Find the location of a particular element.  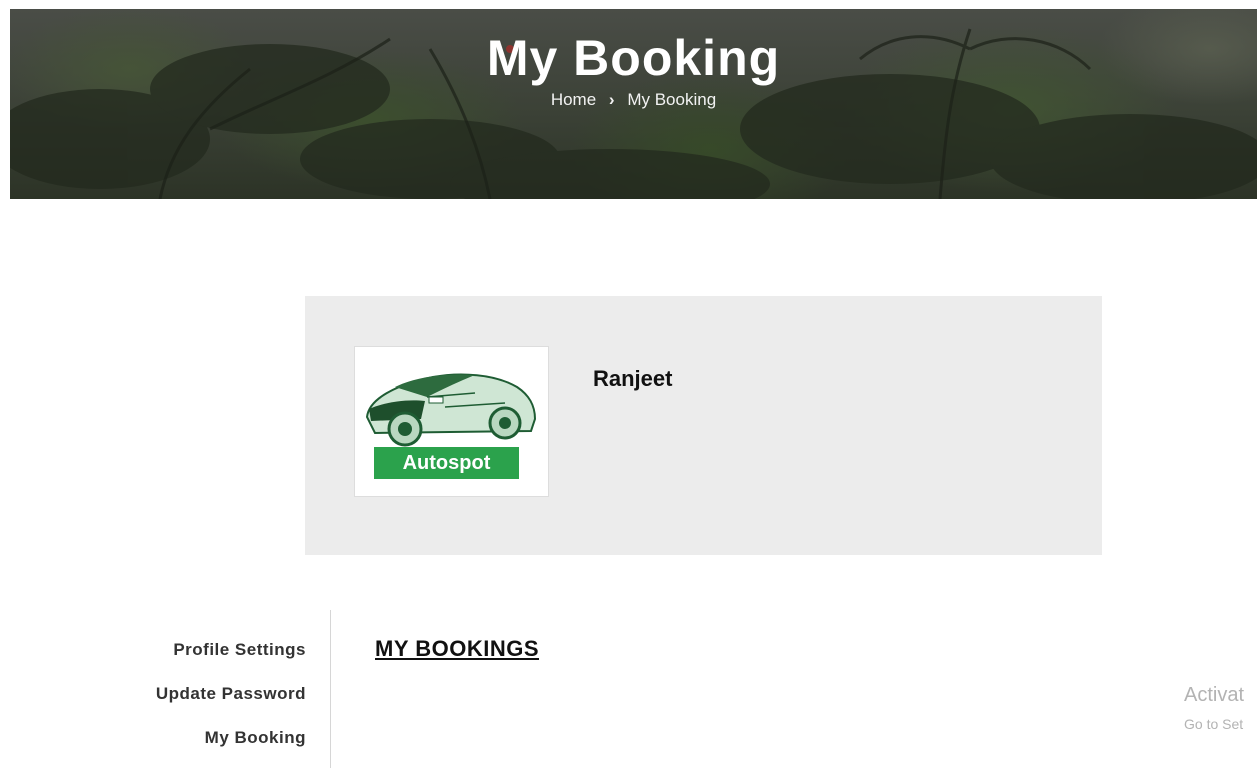

sidebar-item-my-booking: My Booking is located at coordinates (255, 738).